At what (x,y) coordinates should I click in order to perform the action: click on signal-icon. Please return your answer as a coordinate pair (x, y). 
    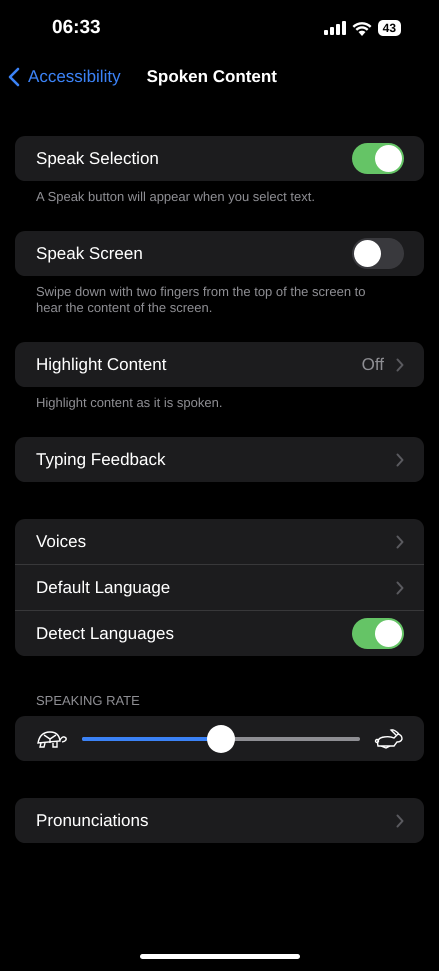
    Looking at the image, I should click on (335, 28).